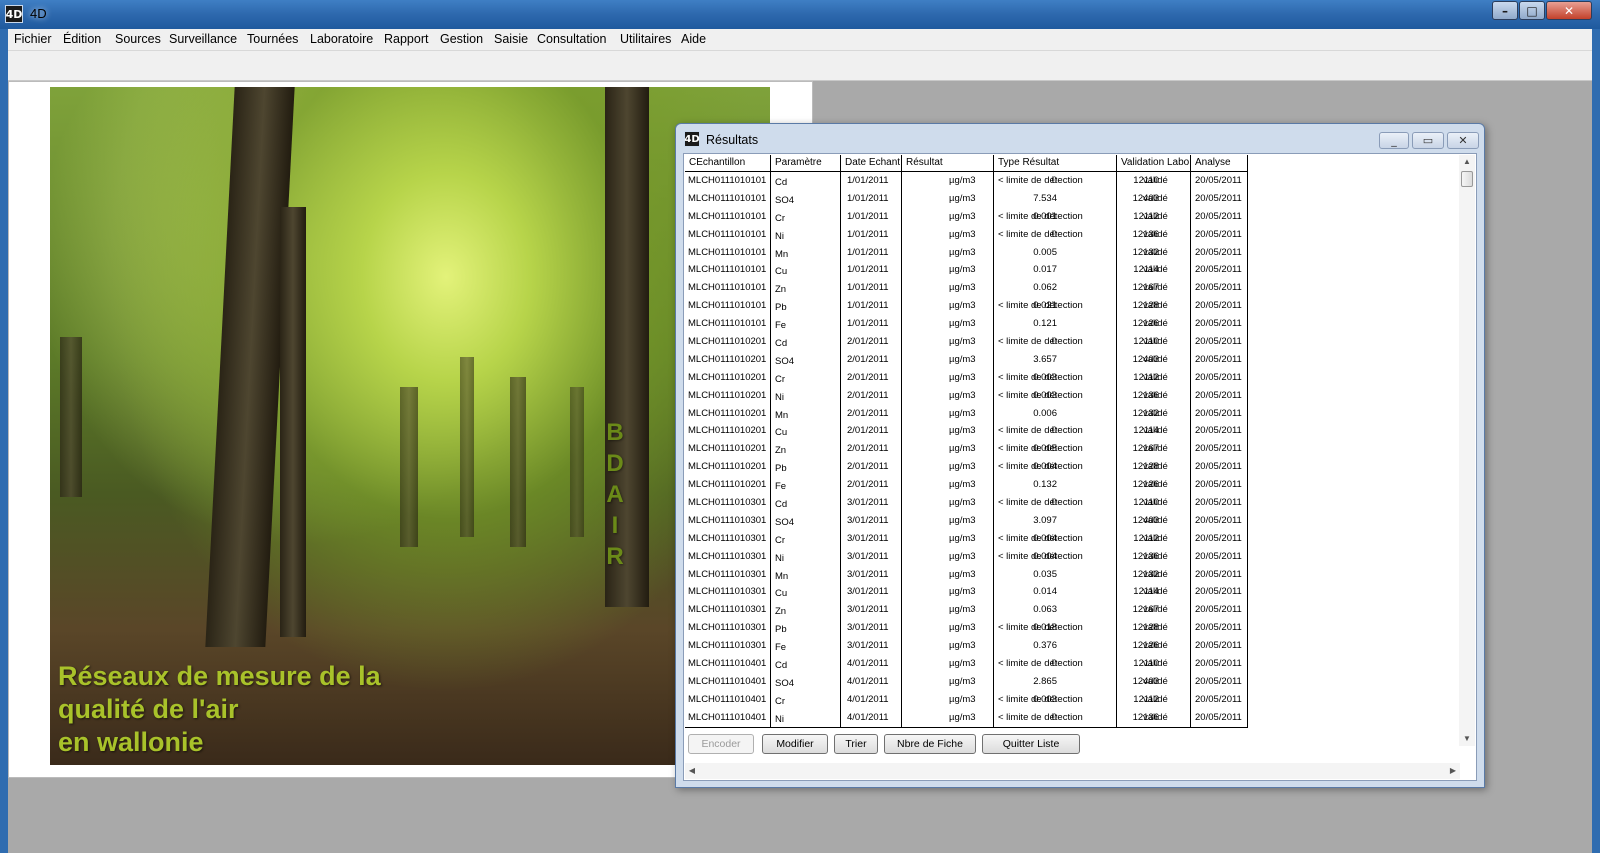 The width and height of the screenshot is (1600, 853). I want to click on vertical-scrollbar: ▲ ▼, so click(1467, 450).